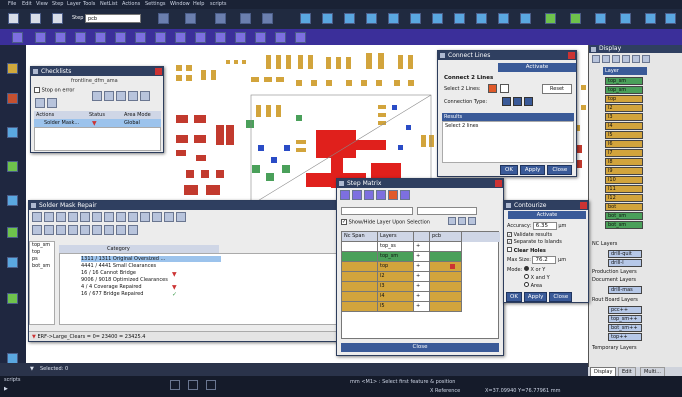 The height and width of the screenshot is (397, 682). I want to click on measure-icon, so click(267, 18).